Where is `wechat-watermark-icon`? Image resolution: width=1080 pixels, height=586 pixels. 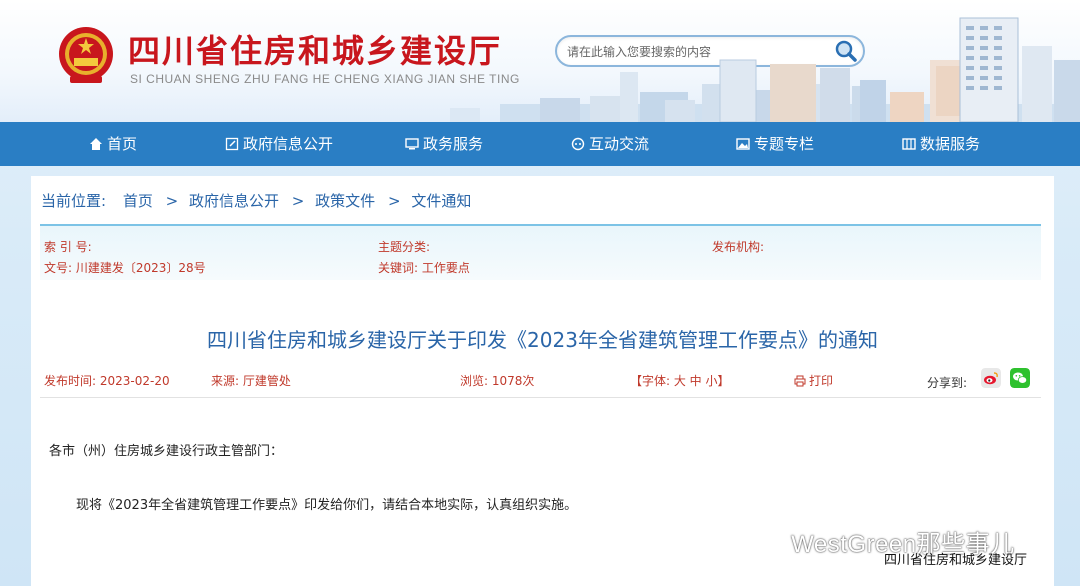
wechat-watermark-icon is located at coordinates (771, 545).